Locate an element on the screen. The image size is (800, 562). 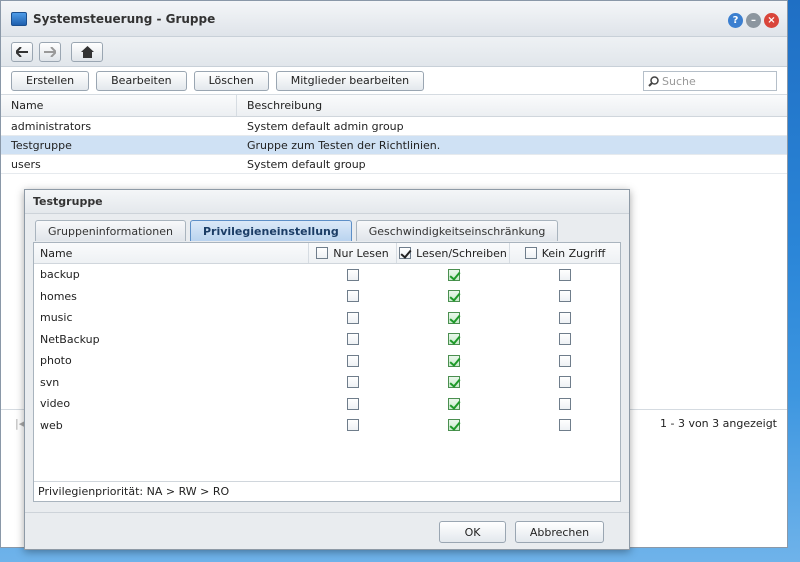
cancel-button: Abbrechen is located at coordinates (559, 532).